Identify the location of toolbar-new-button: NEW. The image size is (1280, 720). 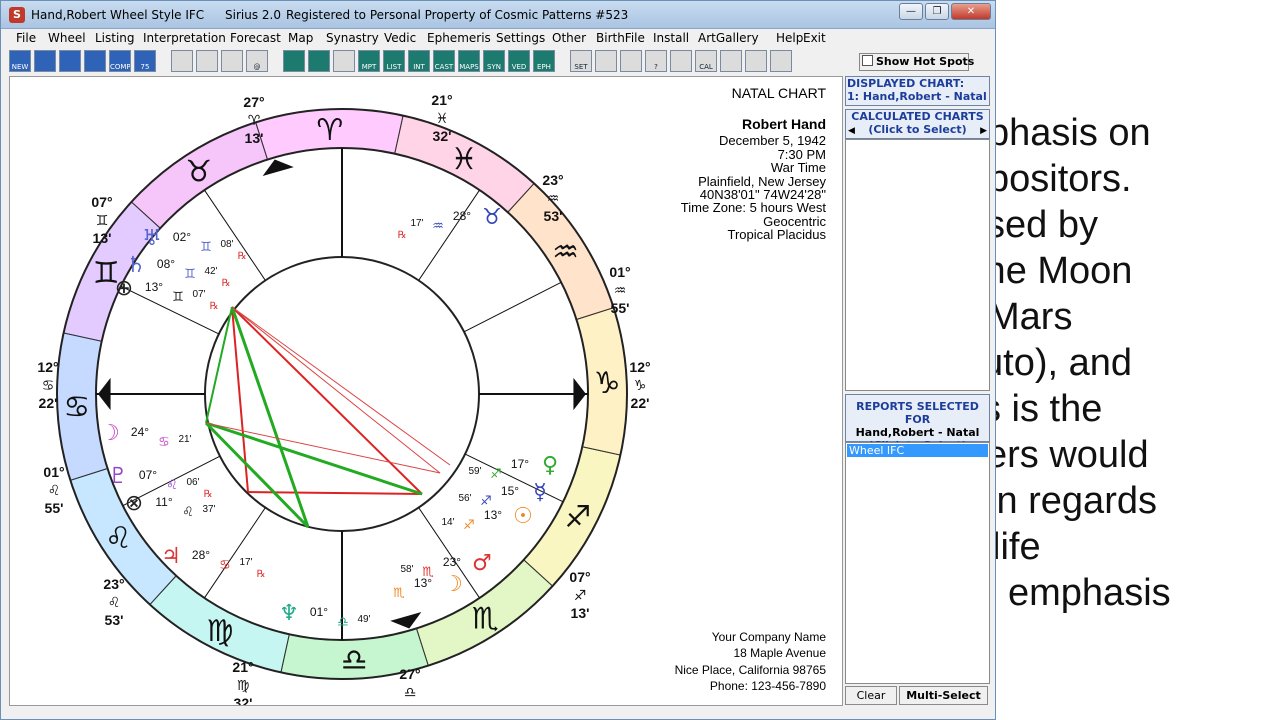
(20, 61).